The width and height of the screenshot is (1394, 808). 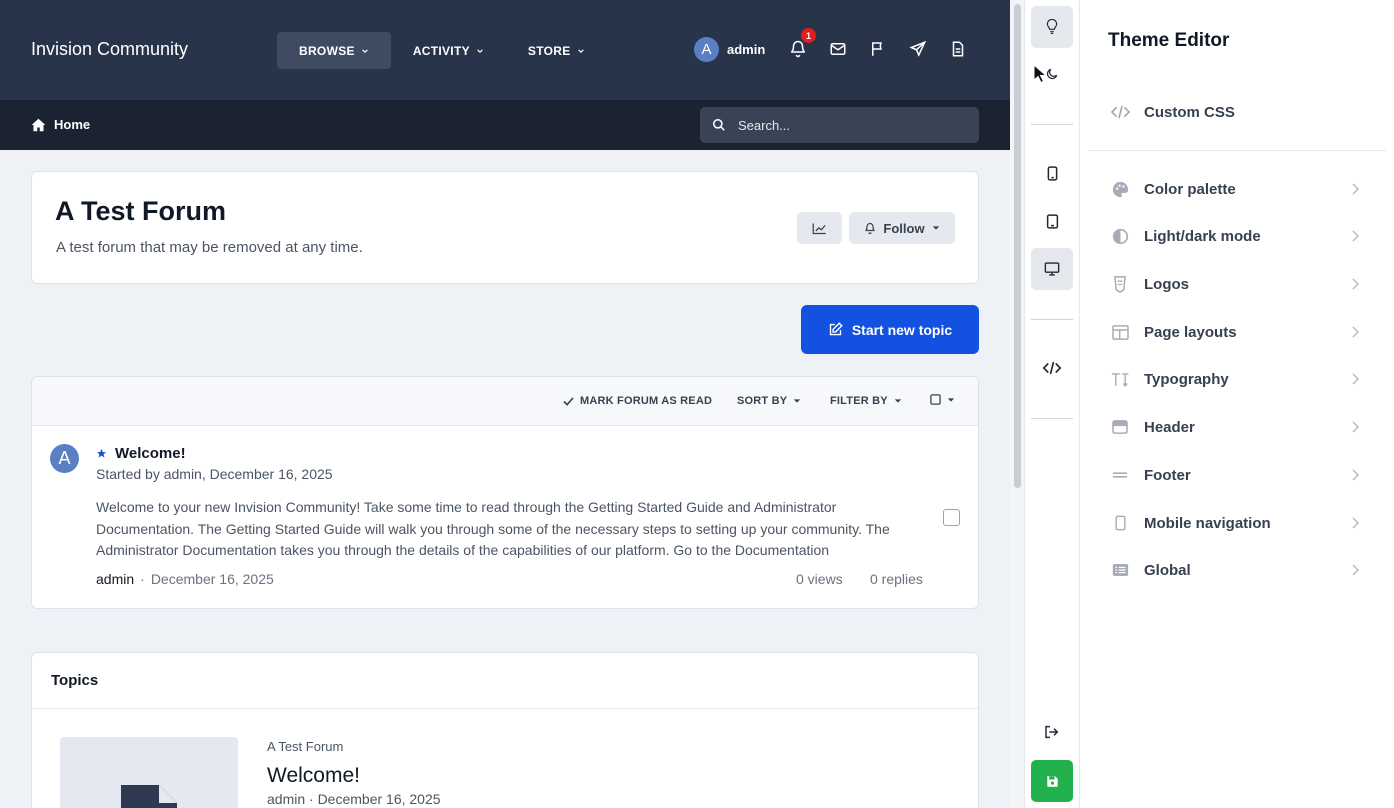 What do you see at coordinates (646, 401) in the screenshot?
I see `mark-forum-read-label: MARK FORUM AS READ` at bounding box center [646, 401].